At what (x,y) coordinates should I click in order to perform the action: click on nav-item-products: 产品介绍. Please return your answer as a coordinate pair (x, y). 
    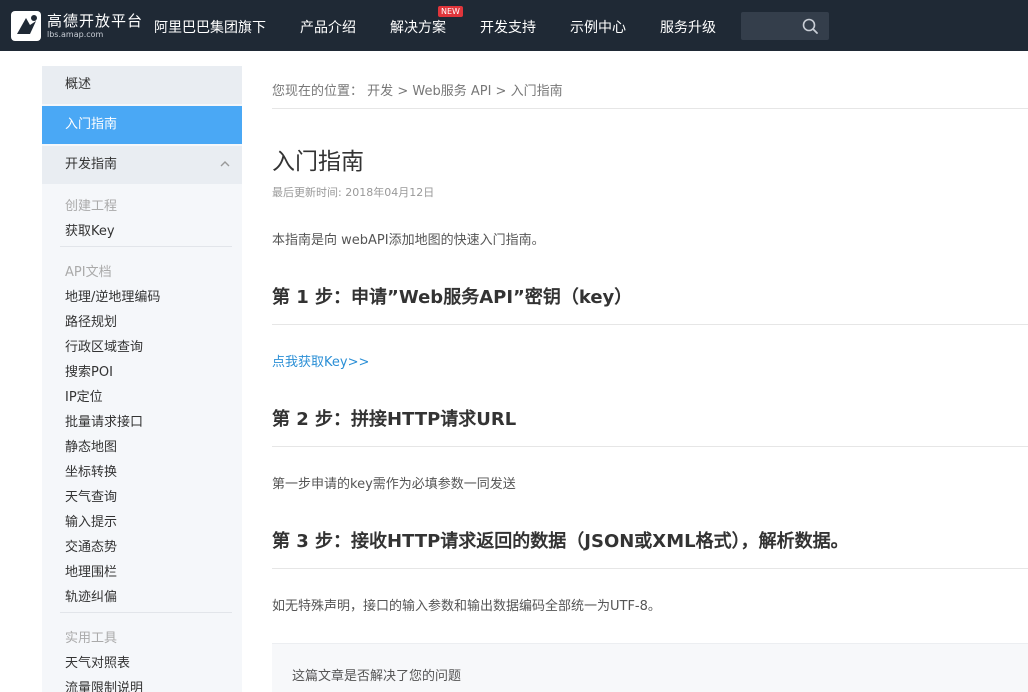
    Looking at the image, I should click on (328, 27).